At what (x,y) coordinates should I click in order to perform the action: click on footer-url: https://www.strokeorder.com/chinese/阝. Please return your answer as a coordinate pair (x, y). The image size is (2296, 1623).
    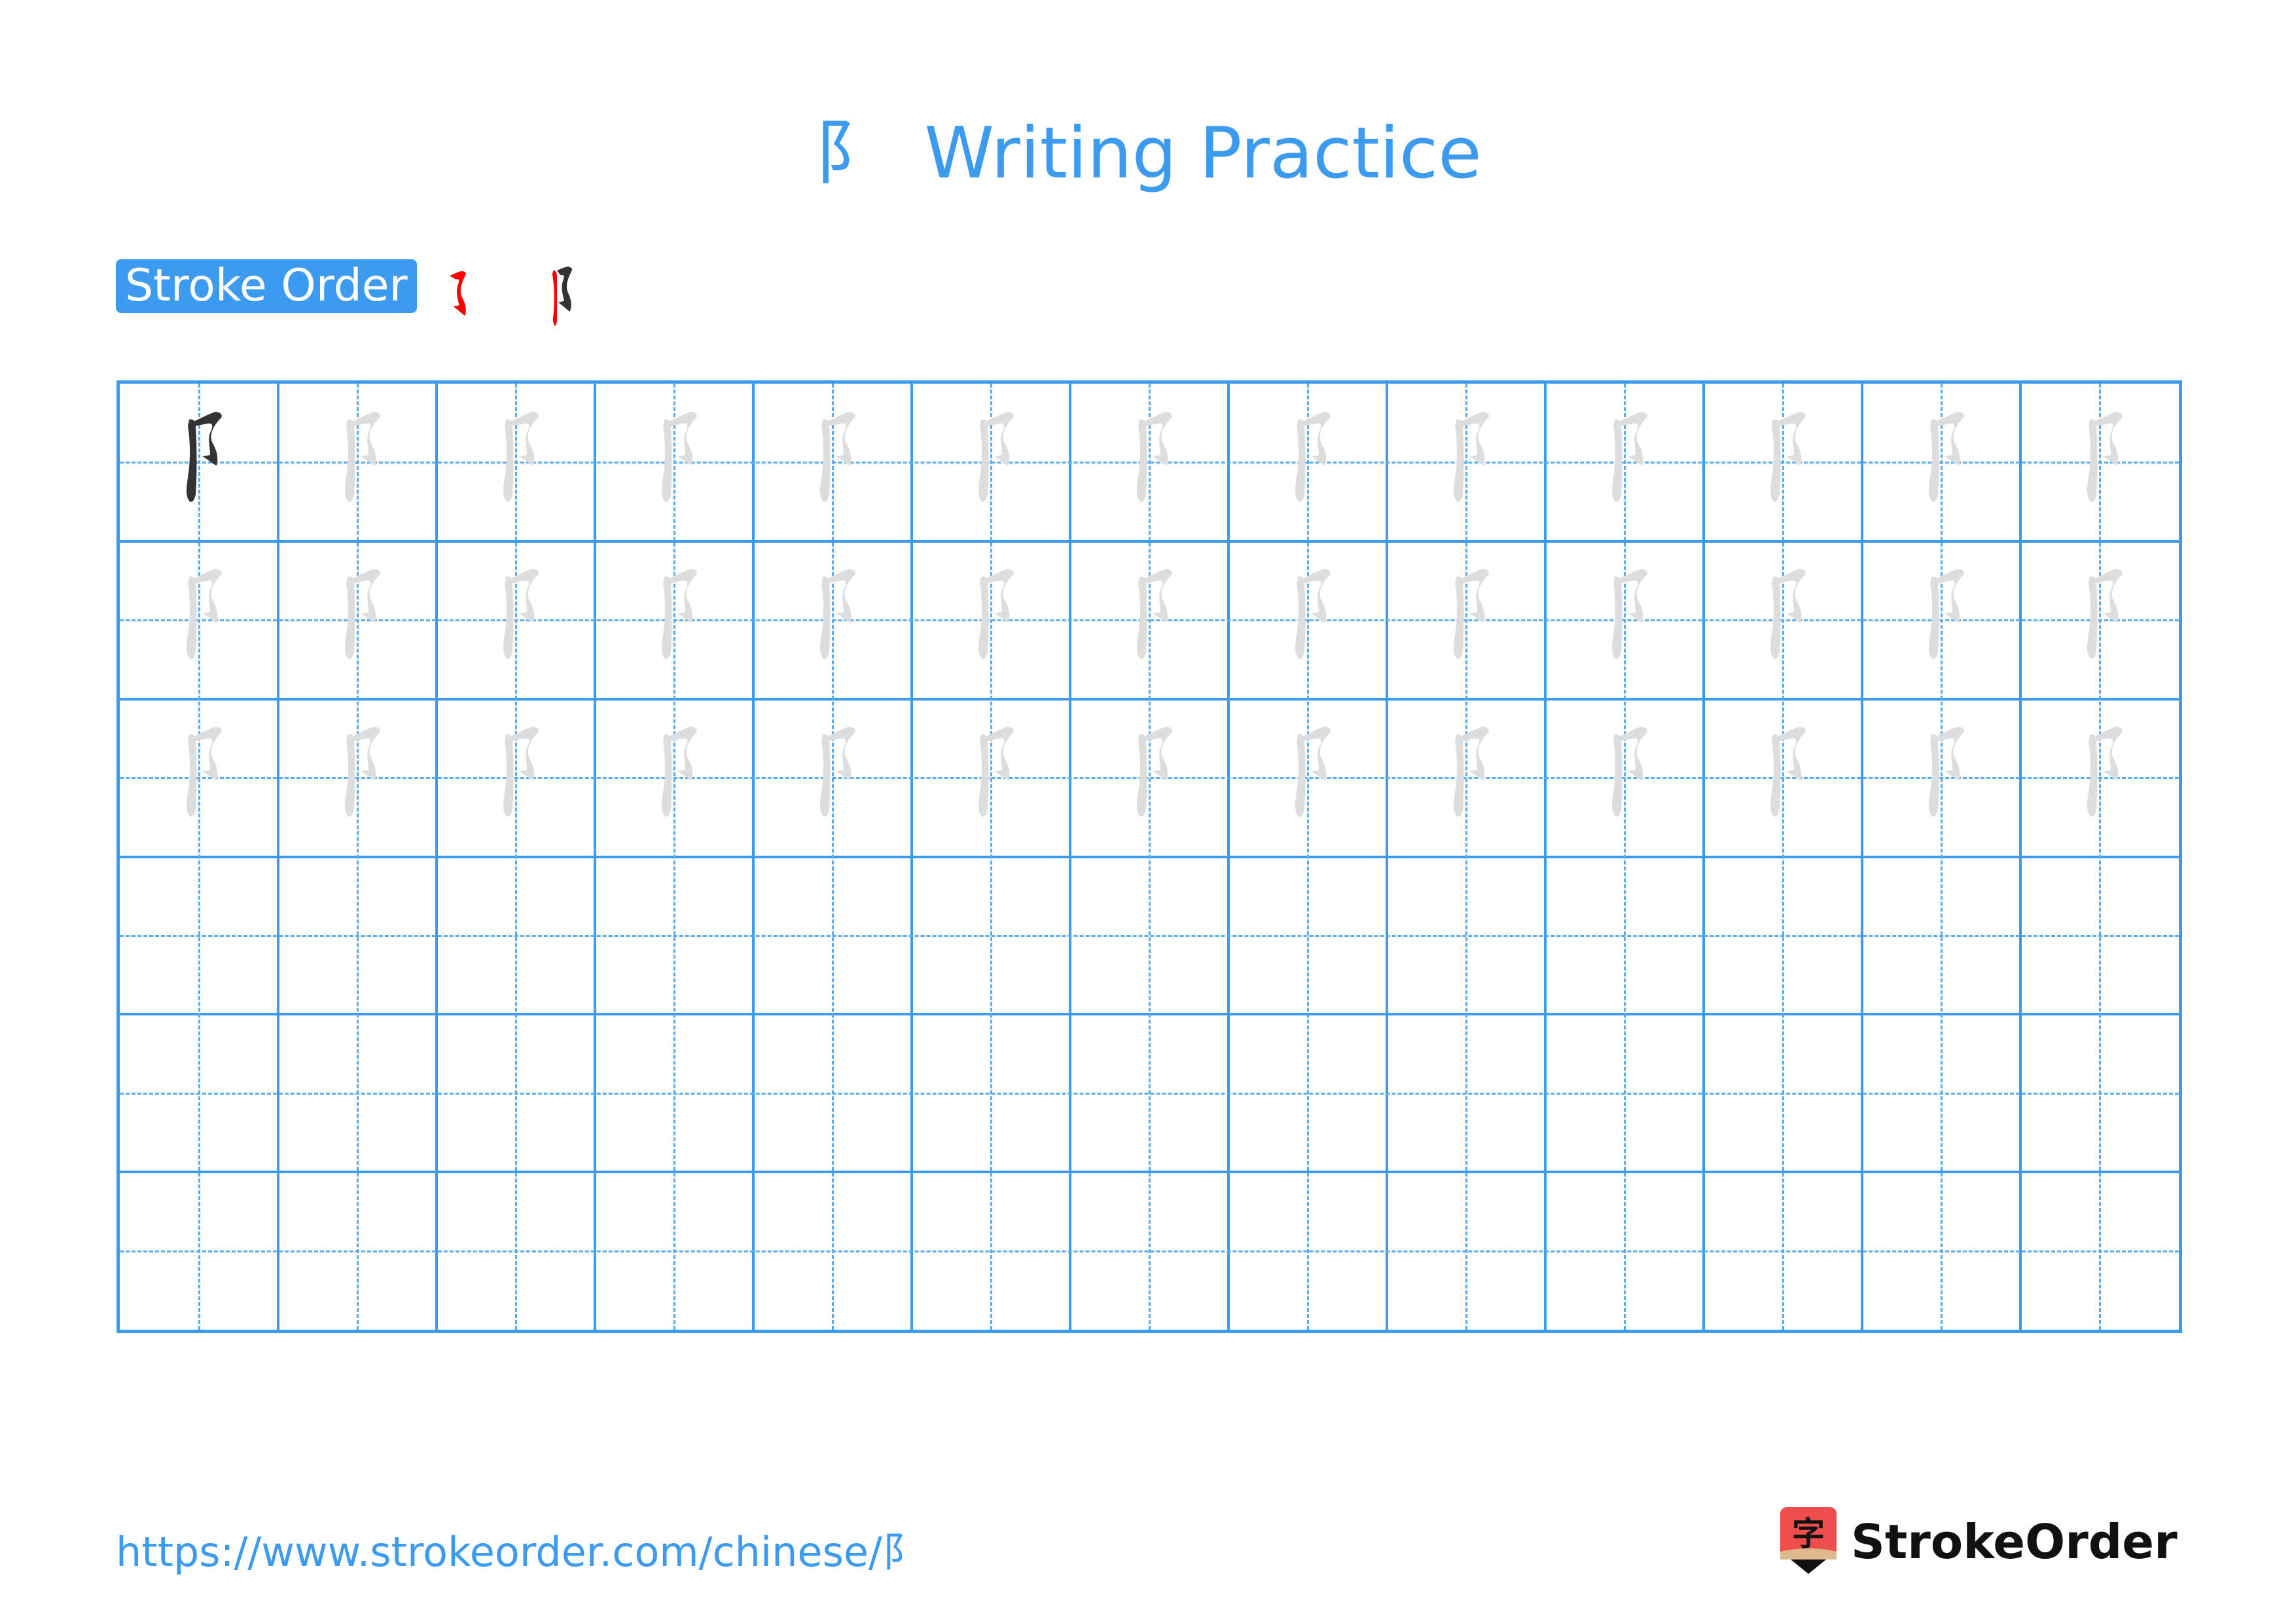
    Looking at the image, I should click on (519, 1548).